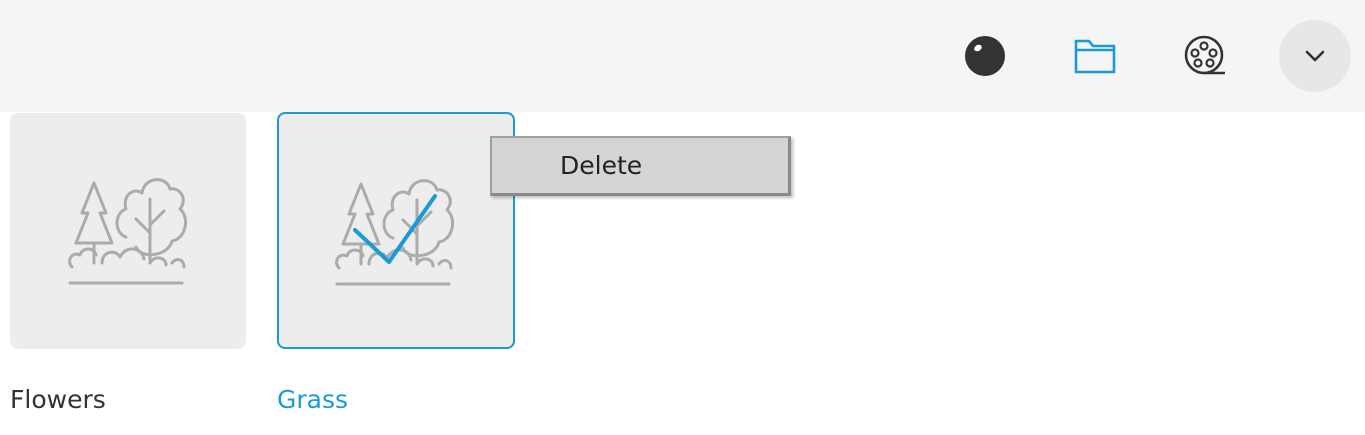 Image resolution: width=1365 pixels, height=435 pixels. I want to click on tile-flowers, so click(128, 231).